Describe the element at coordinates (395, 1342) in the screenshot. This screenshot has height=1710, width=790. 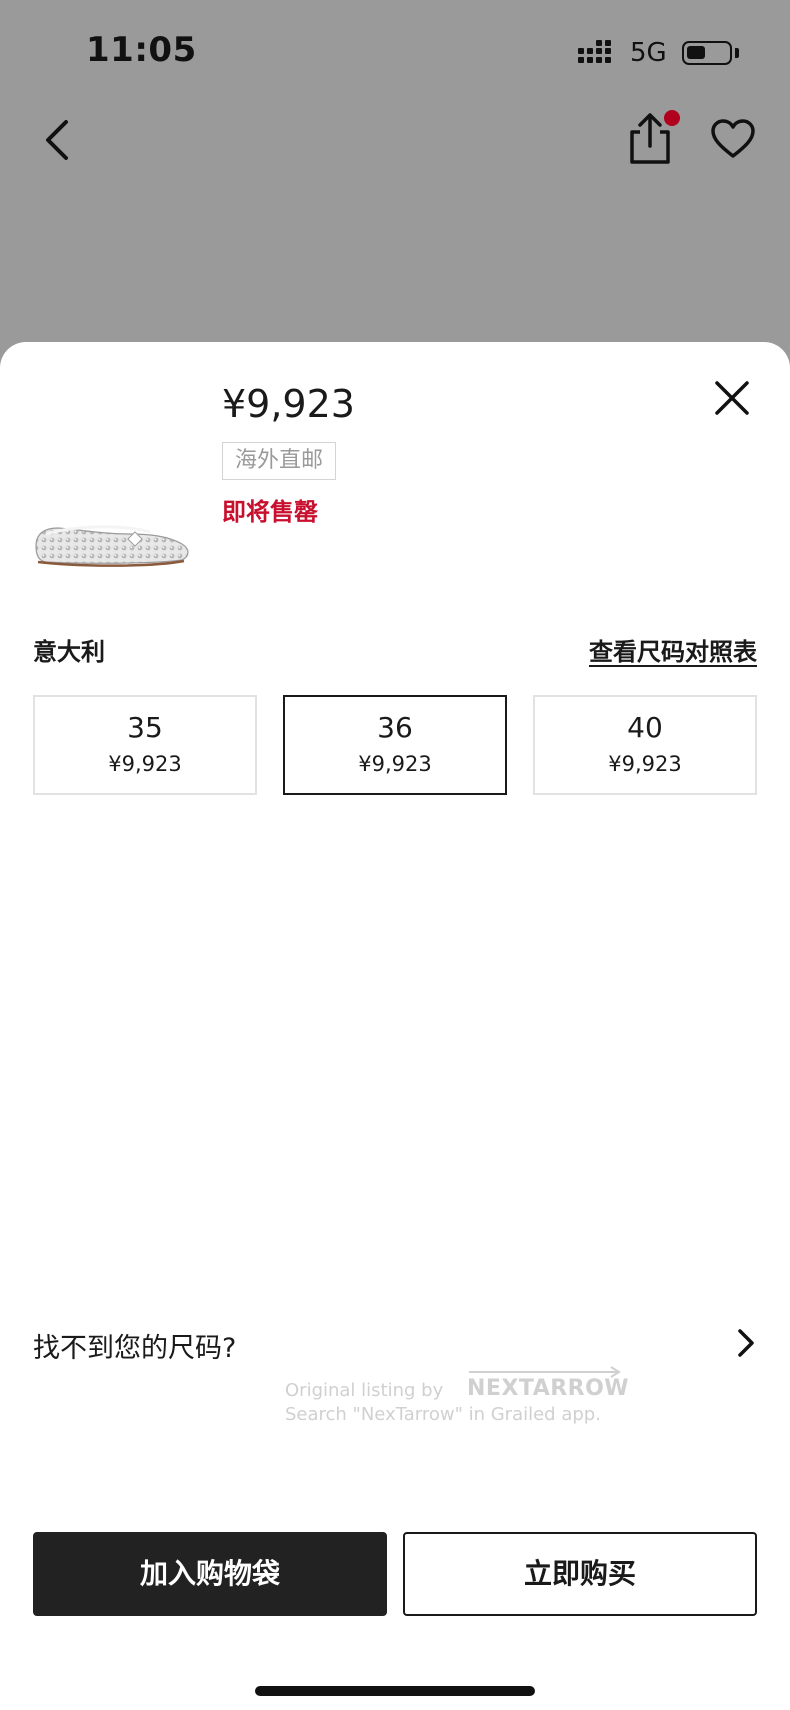
I see `find-size-row: 找不到您的尺码?` at that location.